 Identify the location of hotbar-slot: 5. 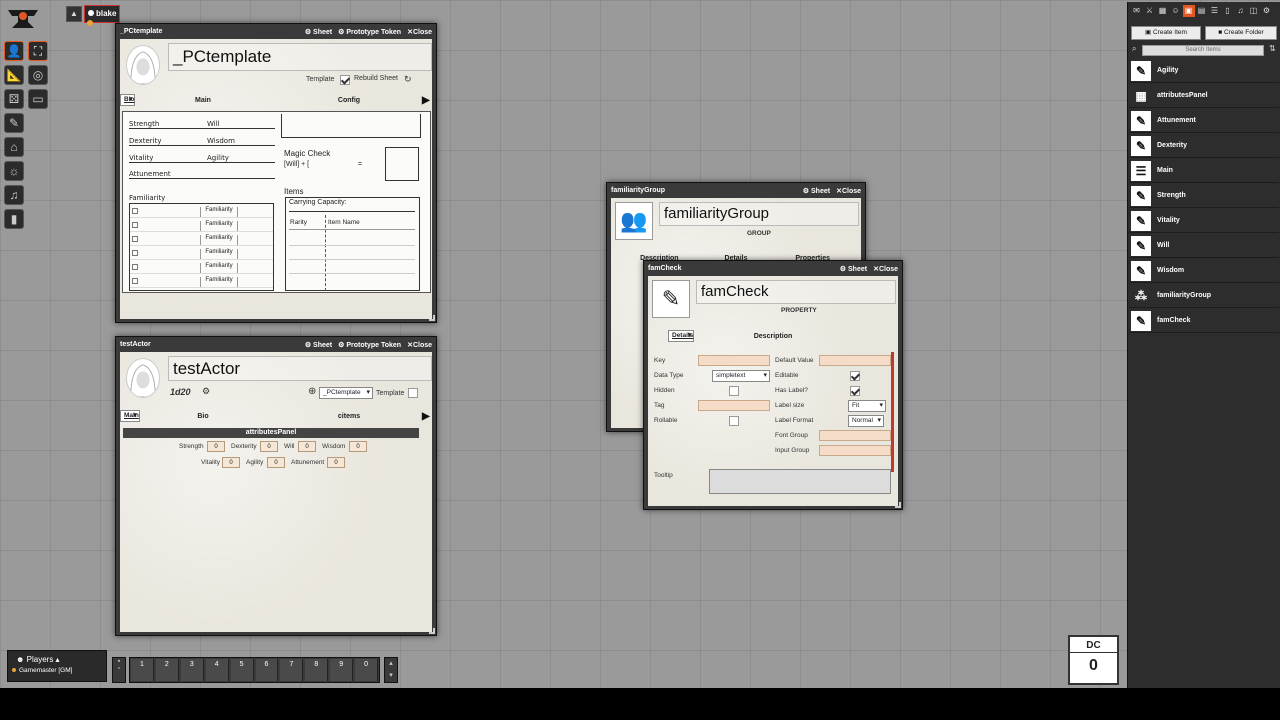
(242, 670).